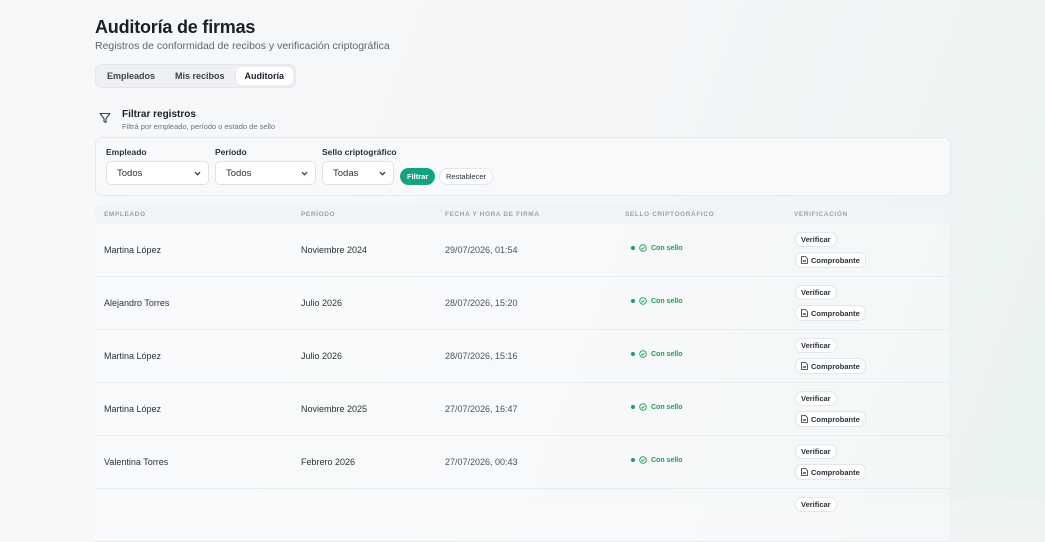  What do you see at coordinates (492, 214) in the screenshot?
I see `column-header-signed-at: FECHA Y HORA DE FIRMA` at bounding box center [492, 214].